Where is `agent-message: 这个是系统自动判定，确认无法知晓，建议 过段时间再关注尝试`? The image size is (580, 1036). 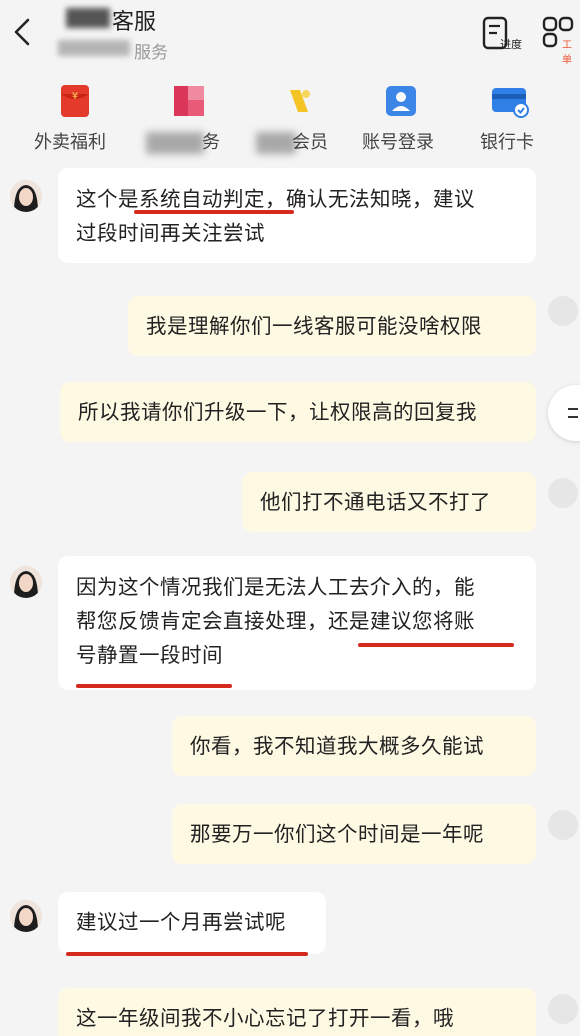 agent-message: 这个是系统自动判定，确认无法知晓，建议 过段时间再关注尝试 is located at coordinates (297, 215).